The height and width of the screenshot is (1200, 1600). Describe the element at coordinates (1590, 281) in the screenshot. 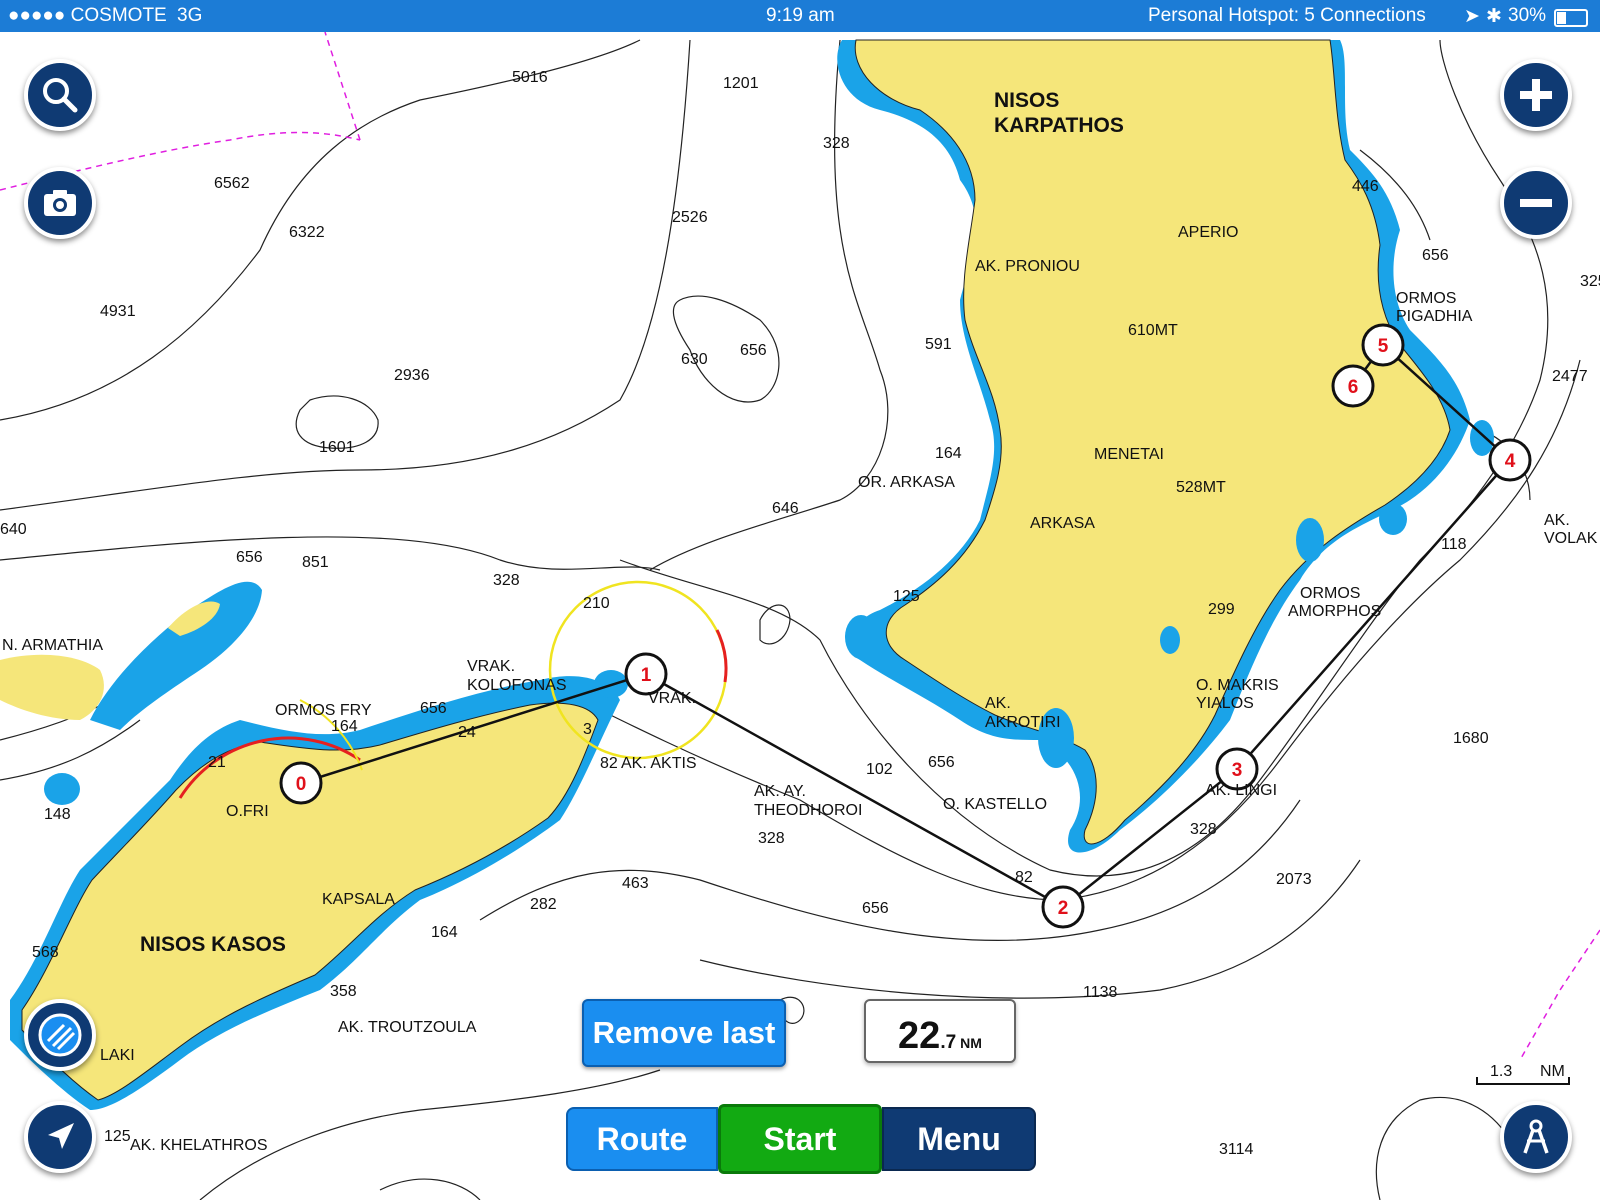

I see `svg-text: 325` at that location.